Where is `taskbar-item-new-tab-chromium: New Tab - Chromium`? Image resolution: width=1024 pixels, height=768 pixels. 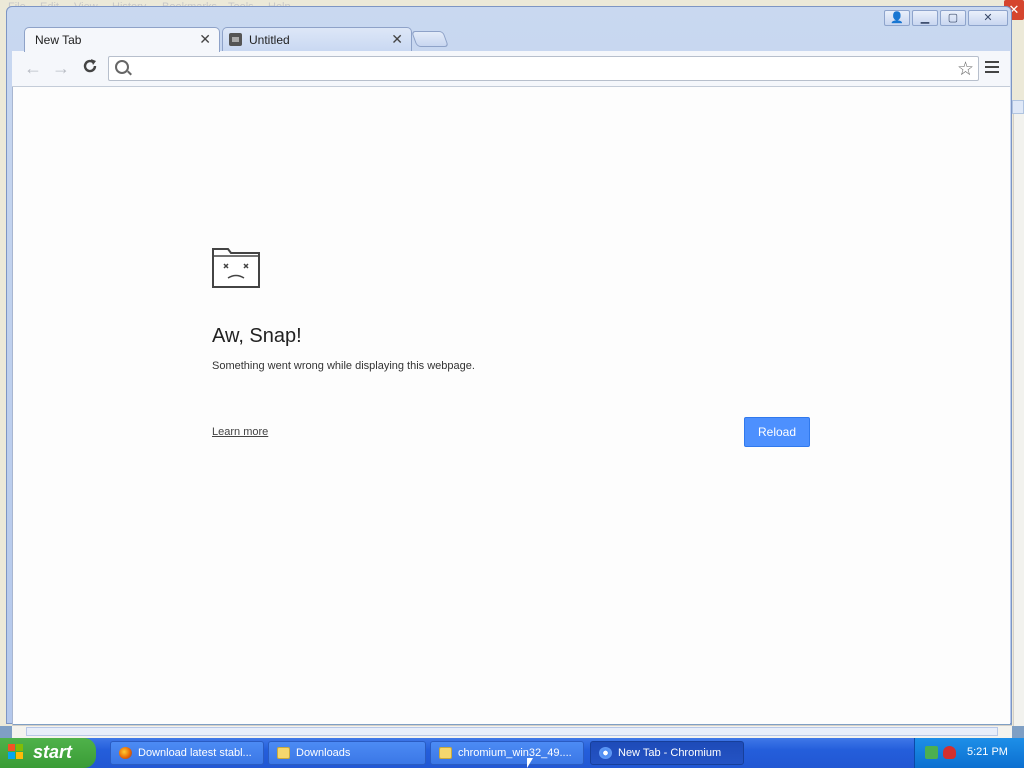 taskbar-item-new-tab-chromium: New Tab - Chromium is located at coordinates (667, 753).